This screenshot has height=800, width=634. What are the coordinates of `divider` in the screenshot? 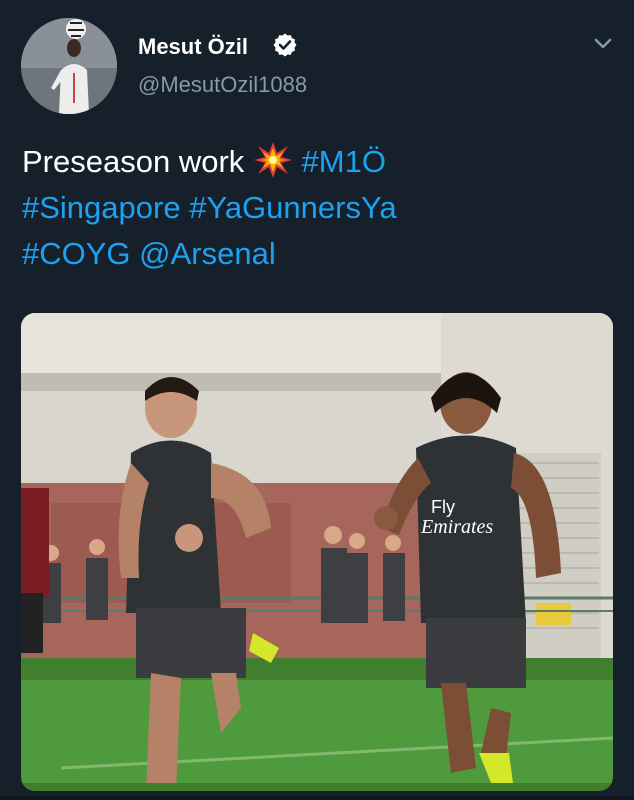 It's located at (317, 798).